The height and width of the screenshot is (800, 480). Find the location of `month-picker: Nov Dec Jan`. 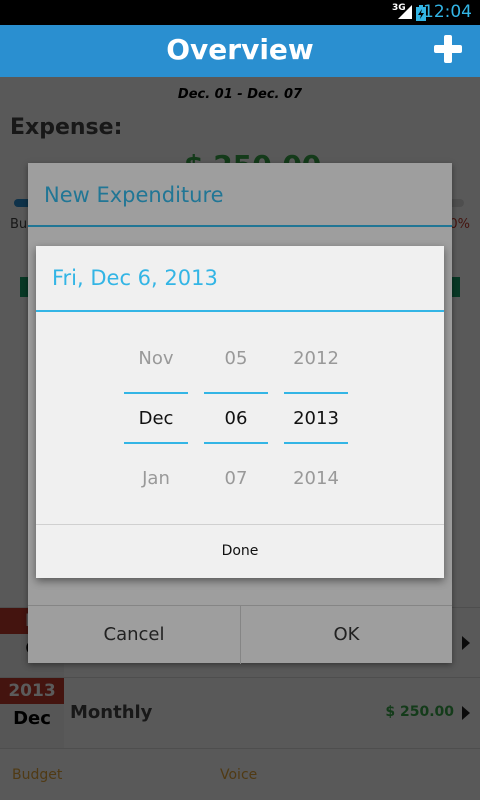

month-picker: Nov Dec Jan is located at coordinates (156, 421).